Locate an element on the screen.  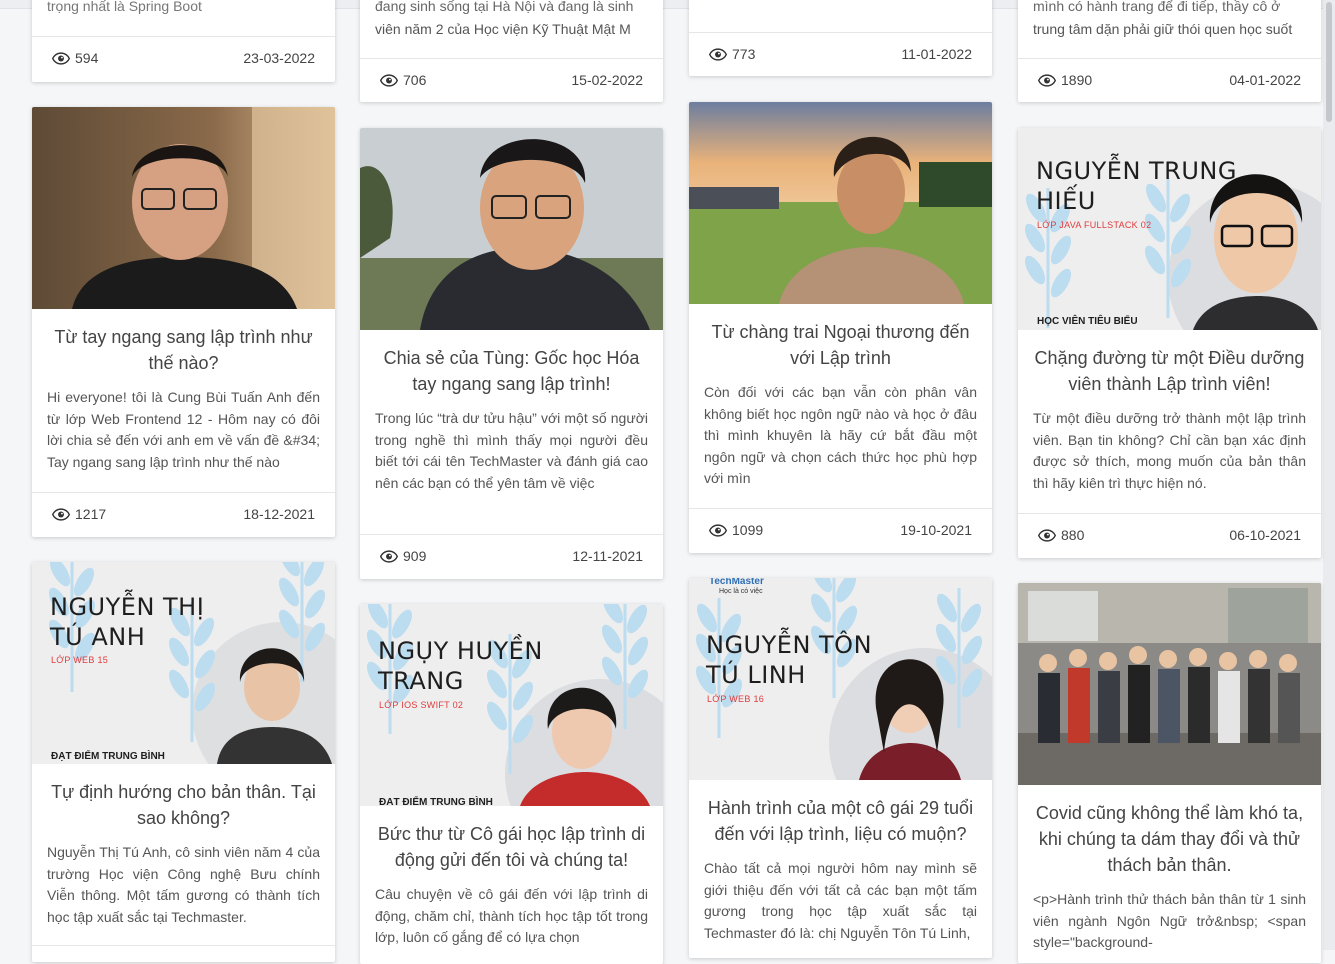
view-count: 773 is located at coordinates (732, 54).